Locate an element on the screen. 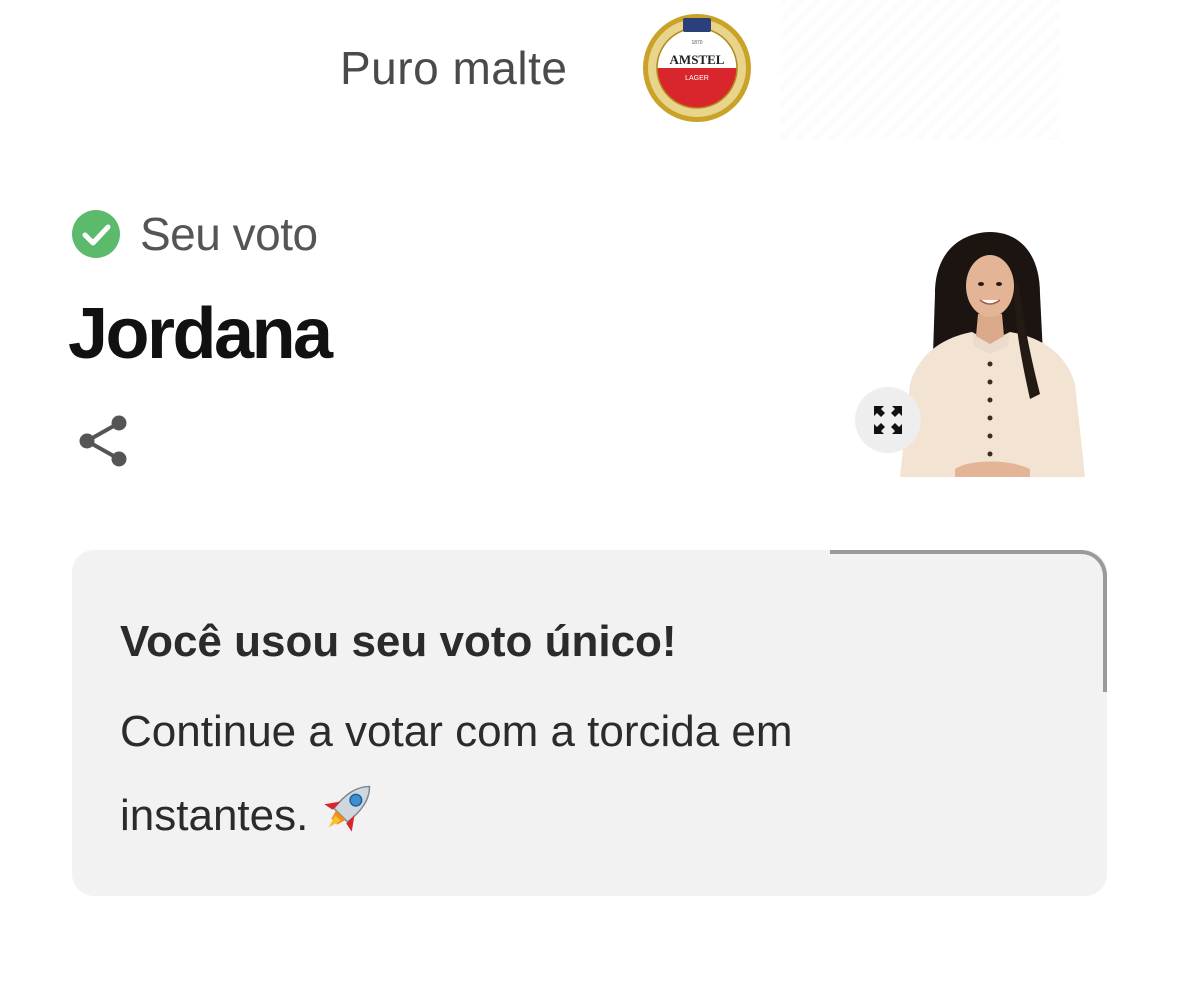  rocket-icon is located at coordinates (347, 808).